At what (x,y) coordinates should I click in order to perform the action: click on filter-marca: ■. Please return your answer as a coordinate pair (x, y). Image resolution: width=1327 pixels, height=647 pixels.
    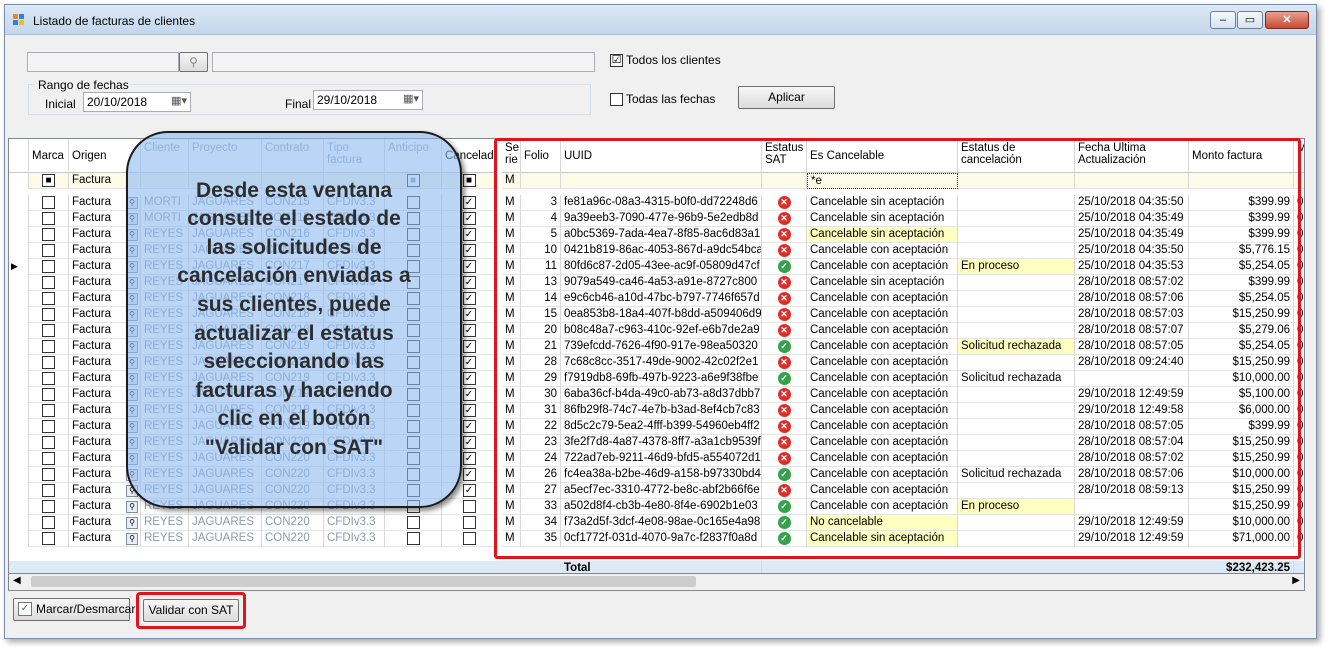
    Looking at the image, I should click on (49, 181).